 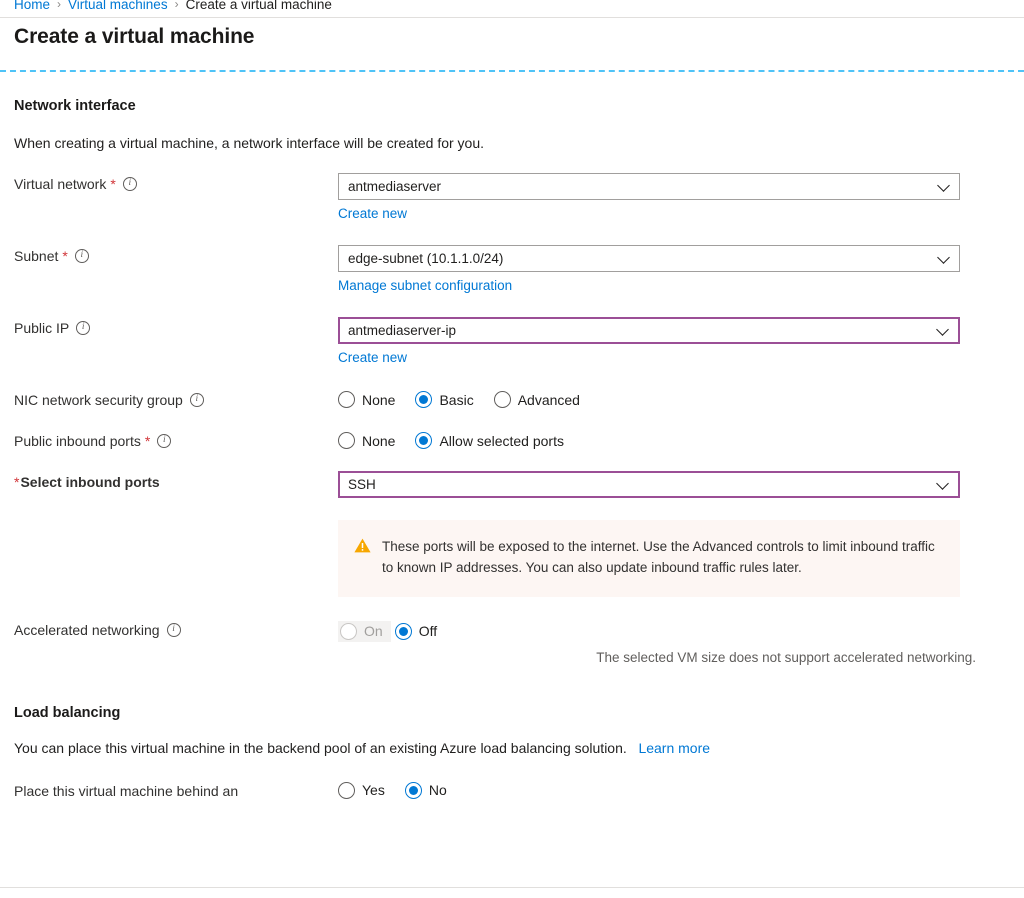 I want to click on public-ip-label-group: Public IP i, so click(x=176, y=326).